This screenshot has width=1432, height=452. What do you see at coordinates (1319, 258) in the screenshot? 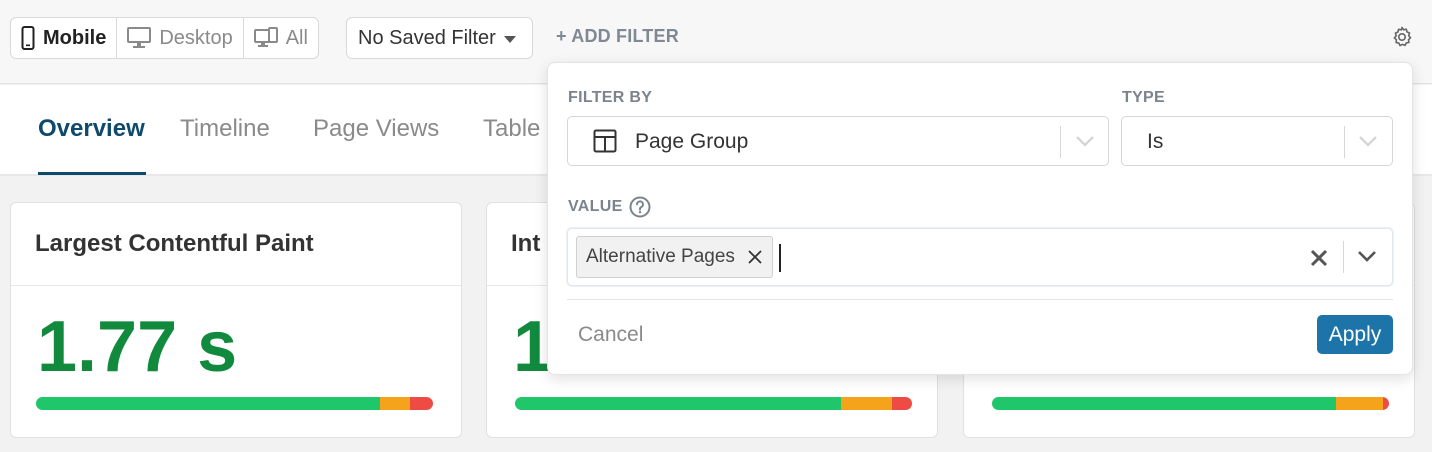
I see `clear-icon` at bounding box center [1319, 258].